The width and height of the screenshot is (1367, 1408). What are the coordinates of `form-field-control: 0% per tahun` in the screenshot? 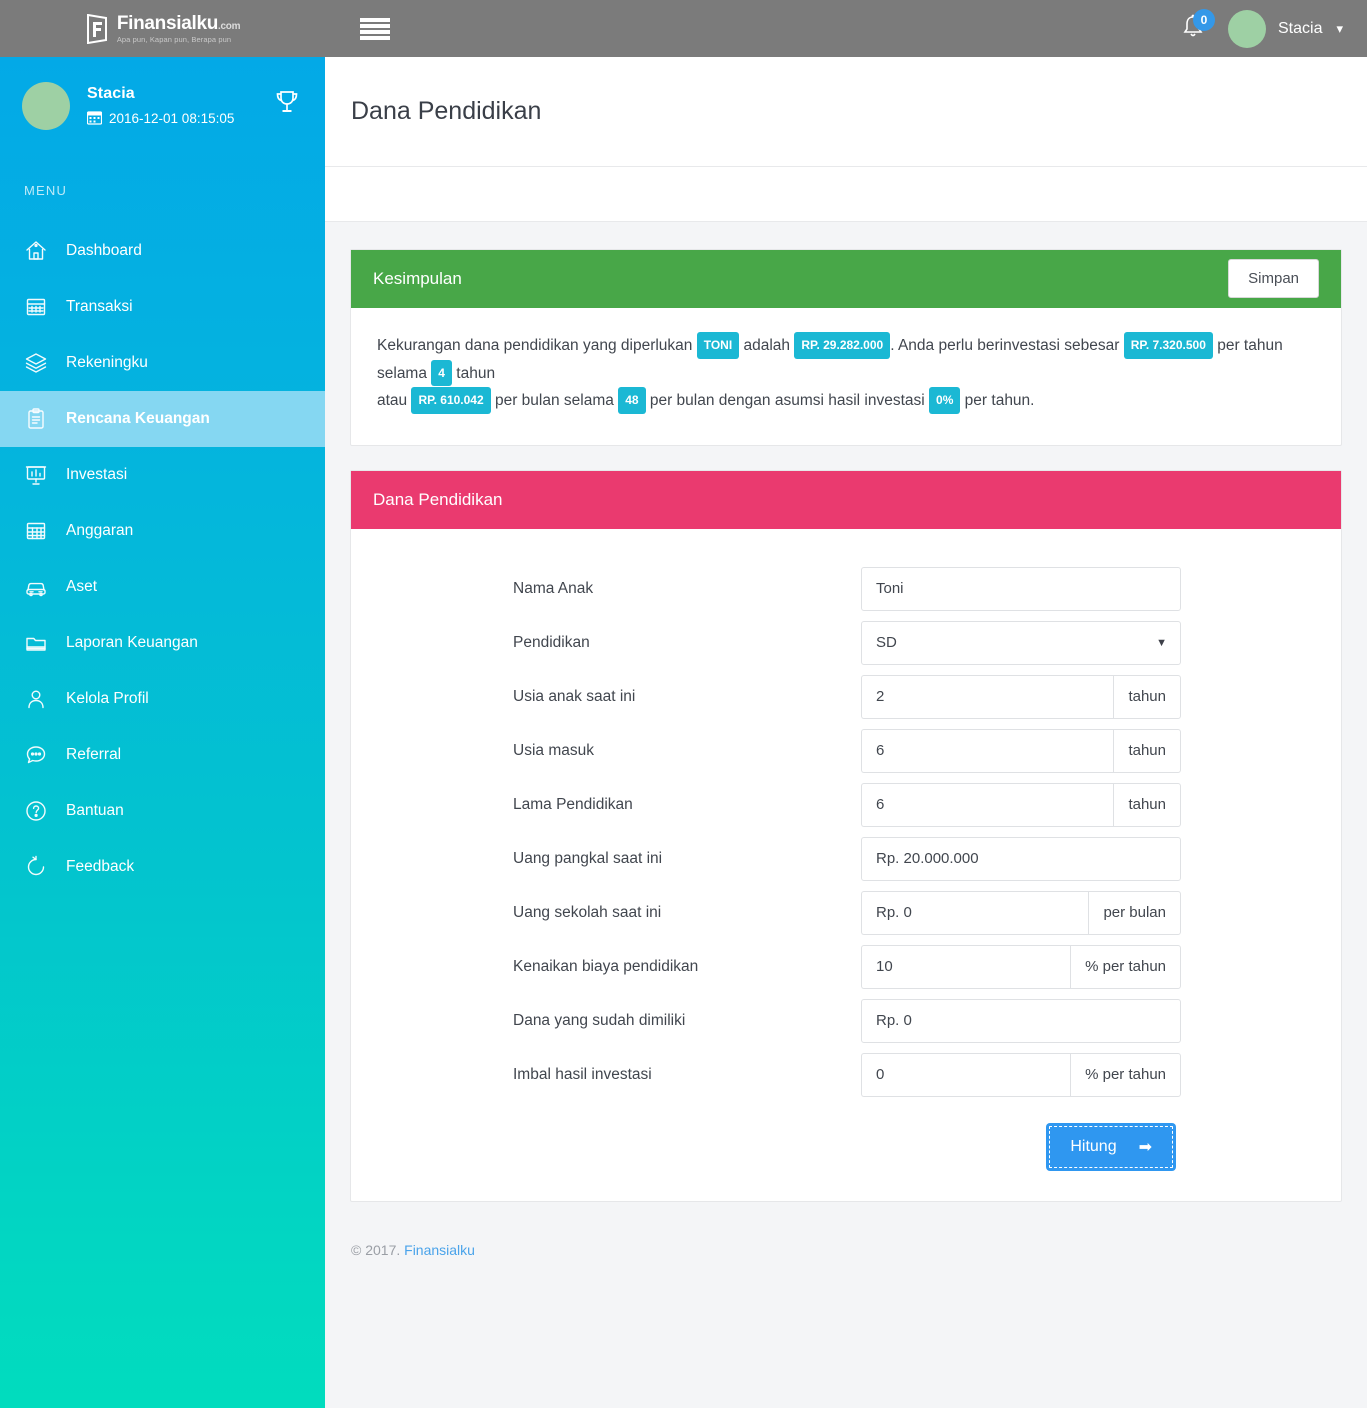 It's located at (1021, 1074).